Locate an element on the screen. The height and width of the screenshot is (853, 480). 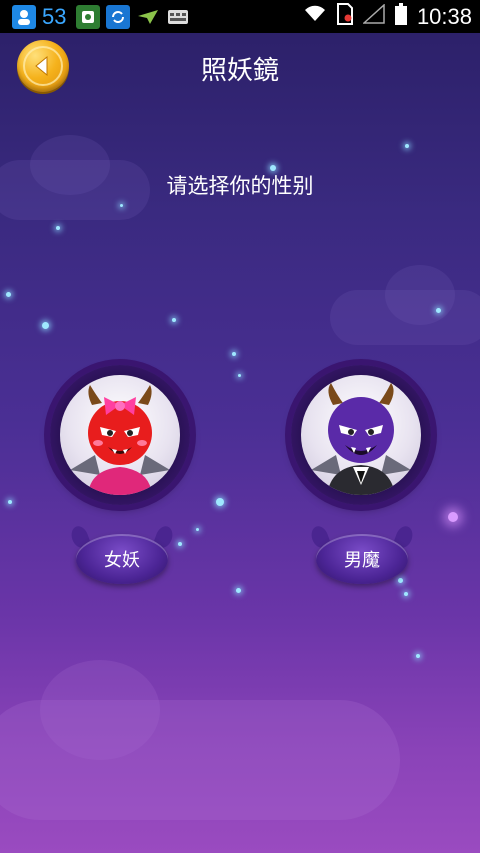
status-bar: 53 10:38 is located at coordinates (240, 16).